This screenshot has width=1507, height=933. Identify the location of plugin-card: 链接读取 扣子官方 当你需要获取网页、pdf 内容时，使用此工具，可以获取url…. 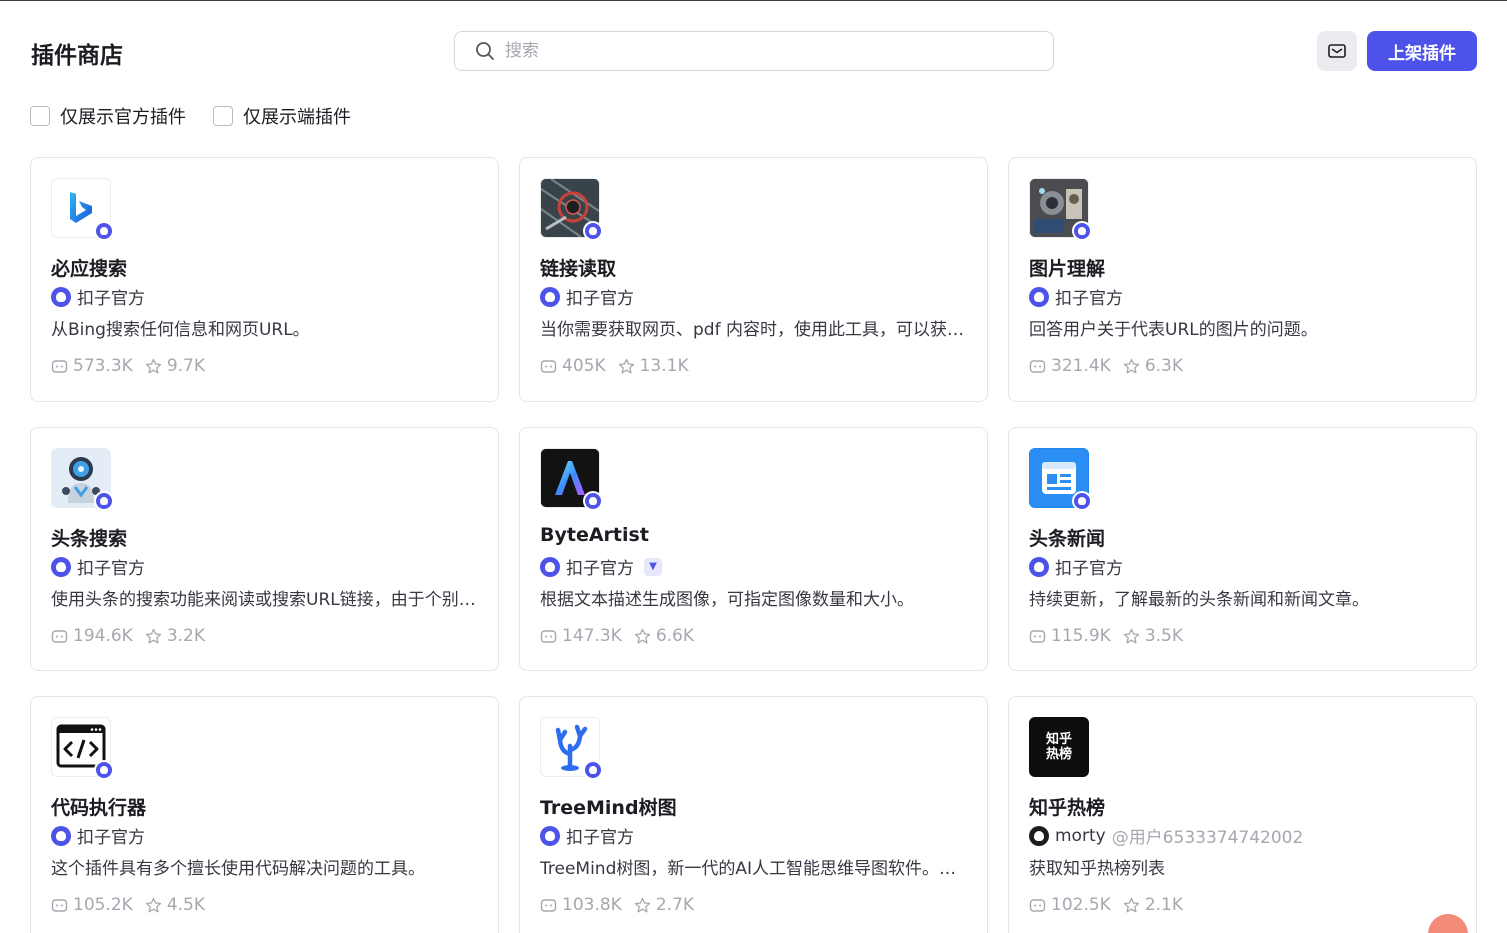
(753, 279).